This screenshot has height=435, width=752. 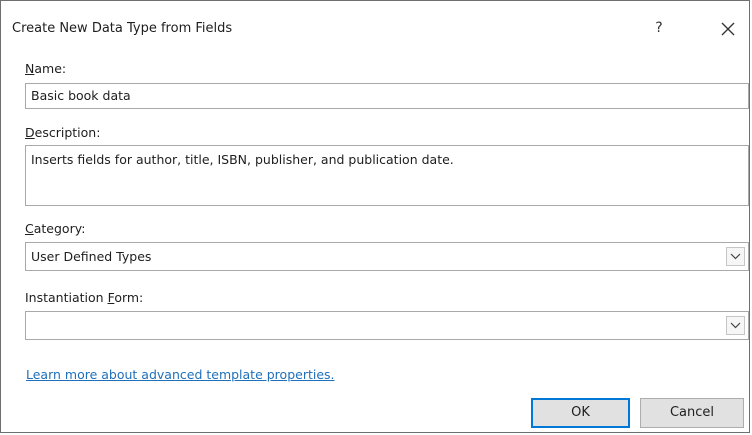 What do you see at coordinates (30, 132) in the screenshot?
I see `description-label-accel: D` at bounding box center [30, 132].